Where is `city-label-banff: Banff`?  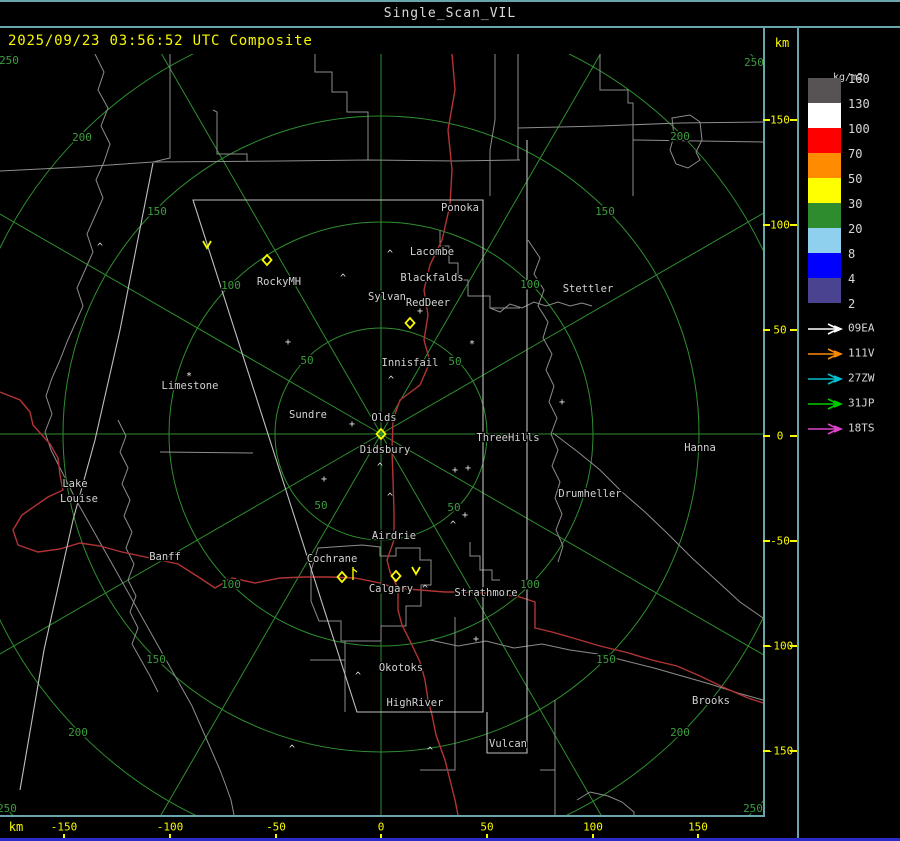
city-label-banff: Banff is located at coordinates (165, 557).